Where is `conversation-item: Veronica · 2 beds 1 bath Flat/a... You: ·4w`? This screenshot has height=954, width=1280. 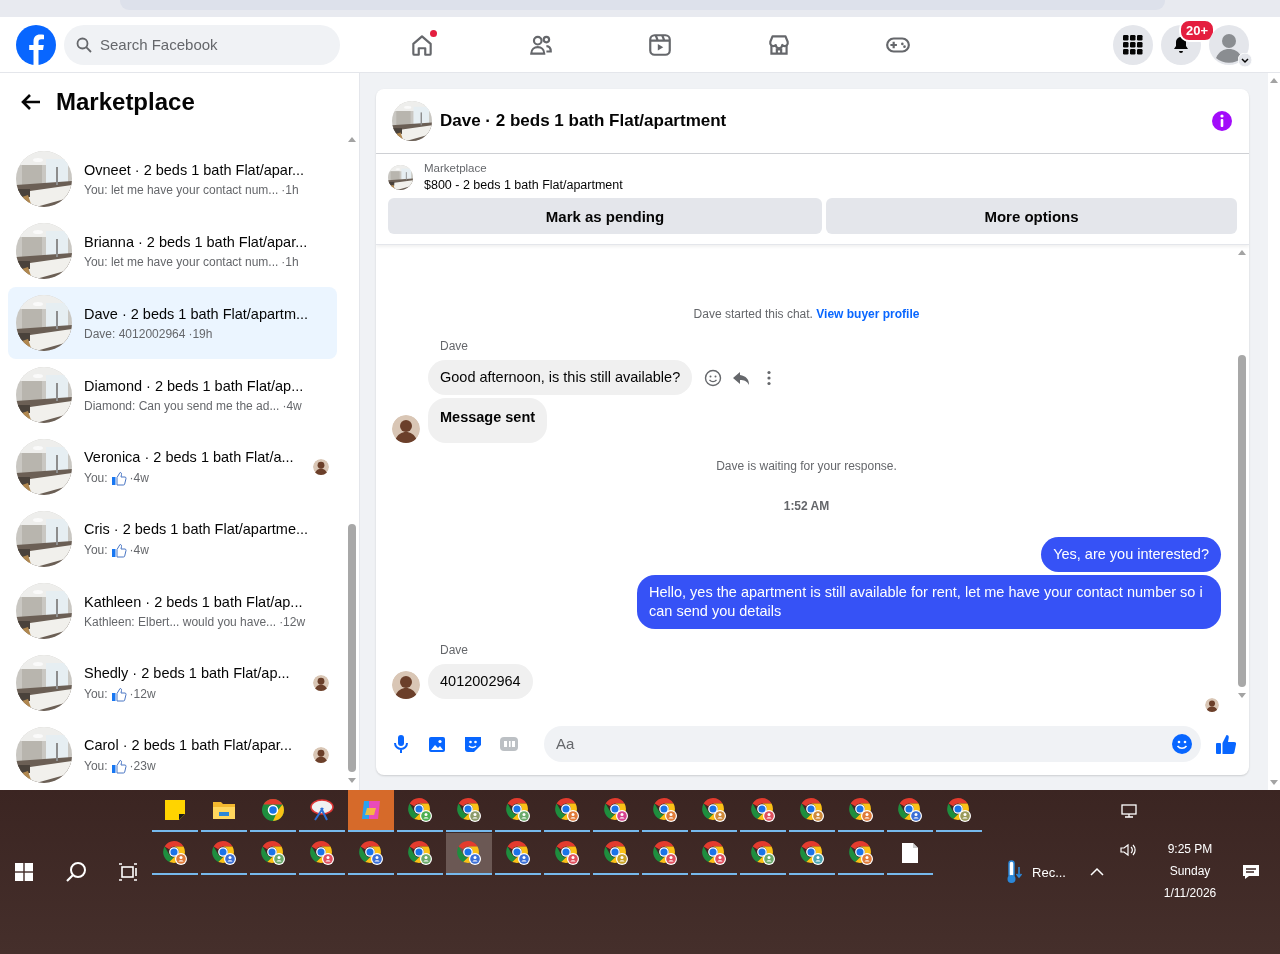
conversation-item: Veronica · 2 beds 1 bath Flat/a... You: ·4w is located at coordinates (172, 467).